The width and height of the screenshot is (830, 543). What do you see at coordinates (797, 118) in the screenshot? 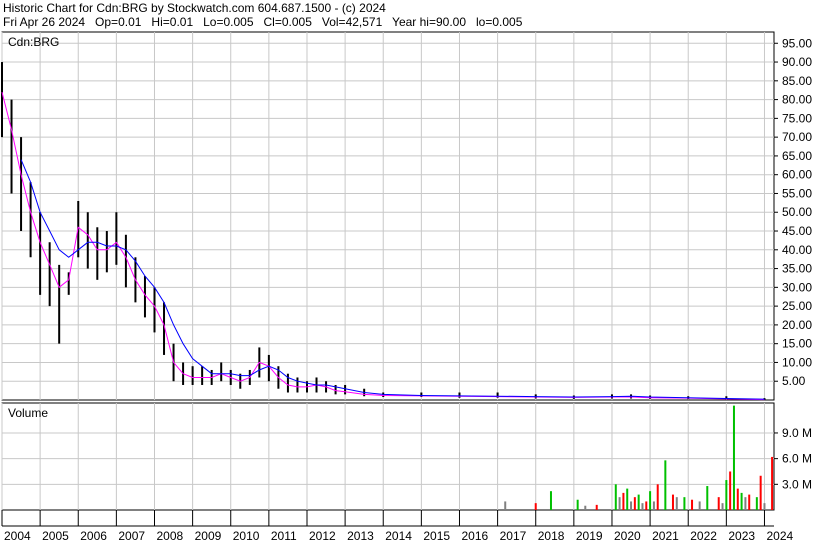
I see `price-y-tick-label: 75.00` at bounding box center [797, 118].